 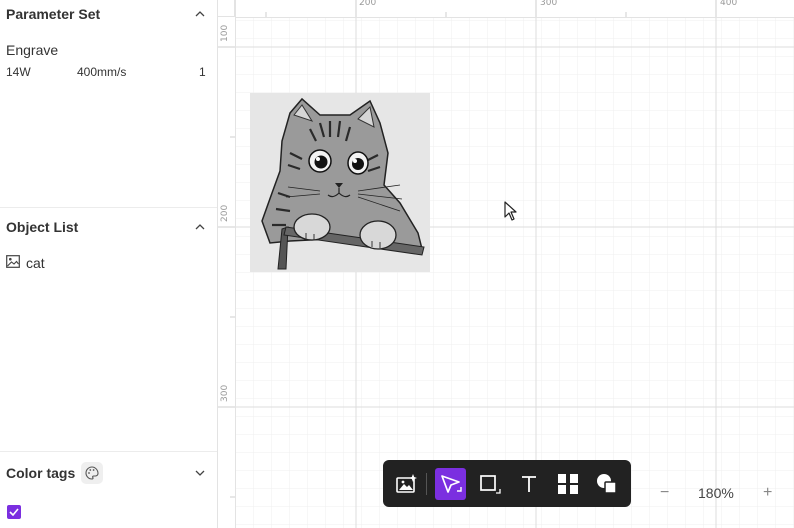 I want to click on image-sparkle-icon, so click(x=406, y=483).